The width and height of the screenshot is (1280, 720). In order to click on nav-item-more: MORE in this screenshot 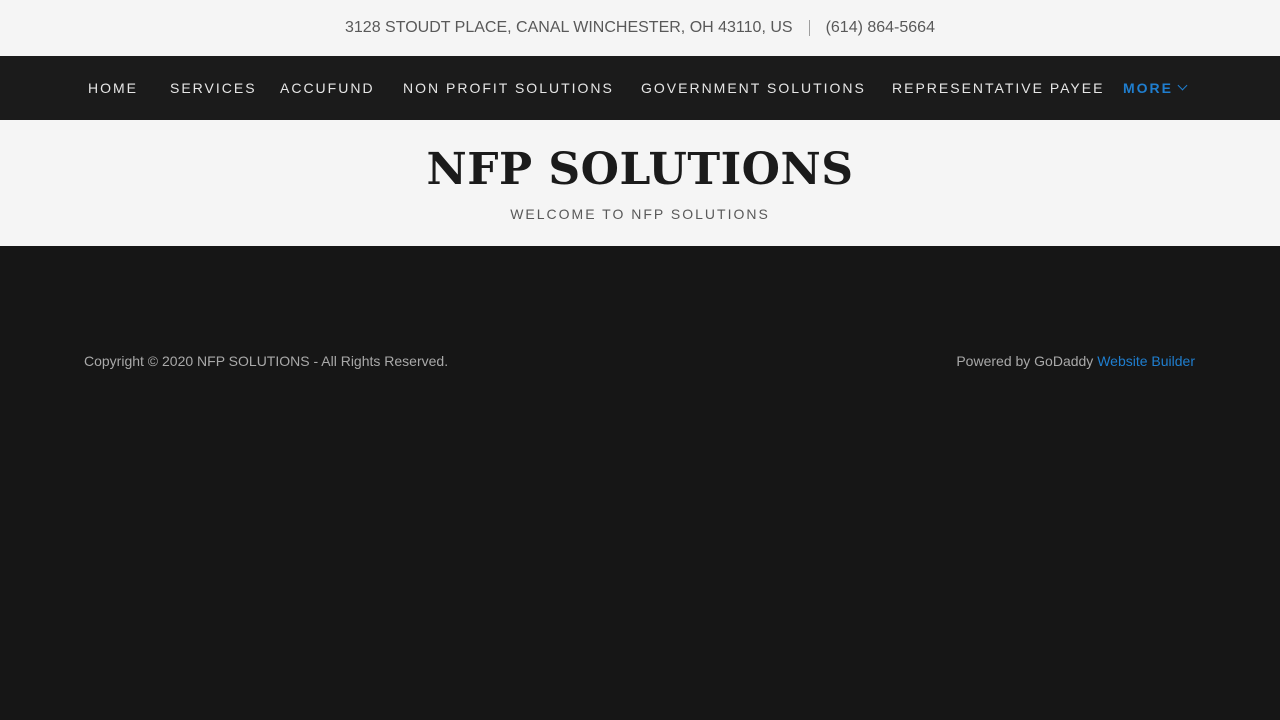, I will do `click(1155, 88)`.